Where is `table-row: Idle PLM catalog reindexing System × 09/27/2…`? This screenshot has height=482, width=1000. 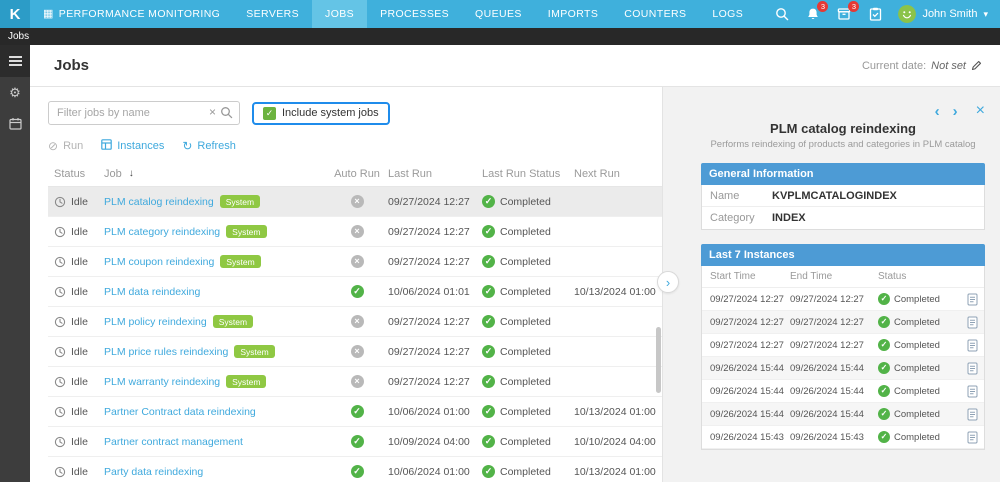
table-row: Idle PLM catalog reindexing System × 09/27/2… is located at coordinates (355, 202).